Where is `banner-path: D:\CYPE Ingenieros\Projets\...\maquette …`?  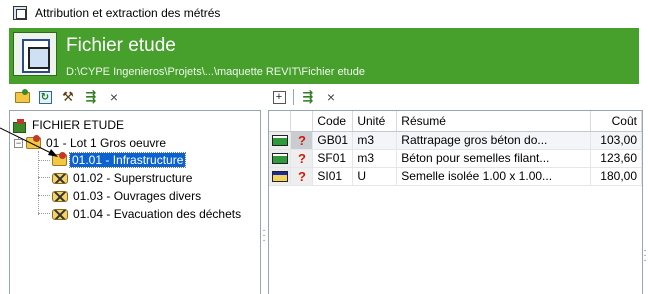
banner-path: D:\CYPE Ingenieros\Projets\...\maquette … is located at coordinates (215, 72).